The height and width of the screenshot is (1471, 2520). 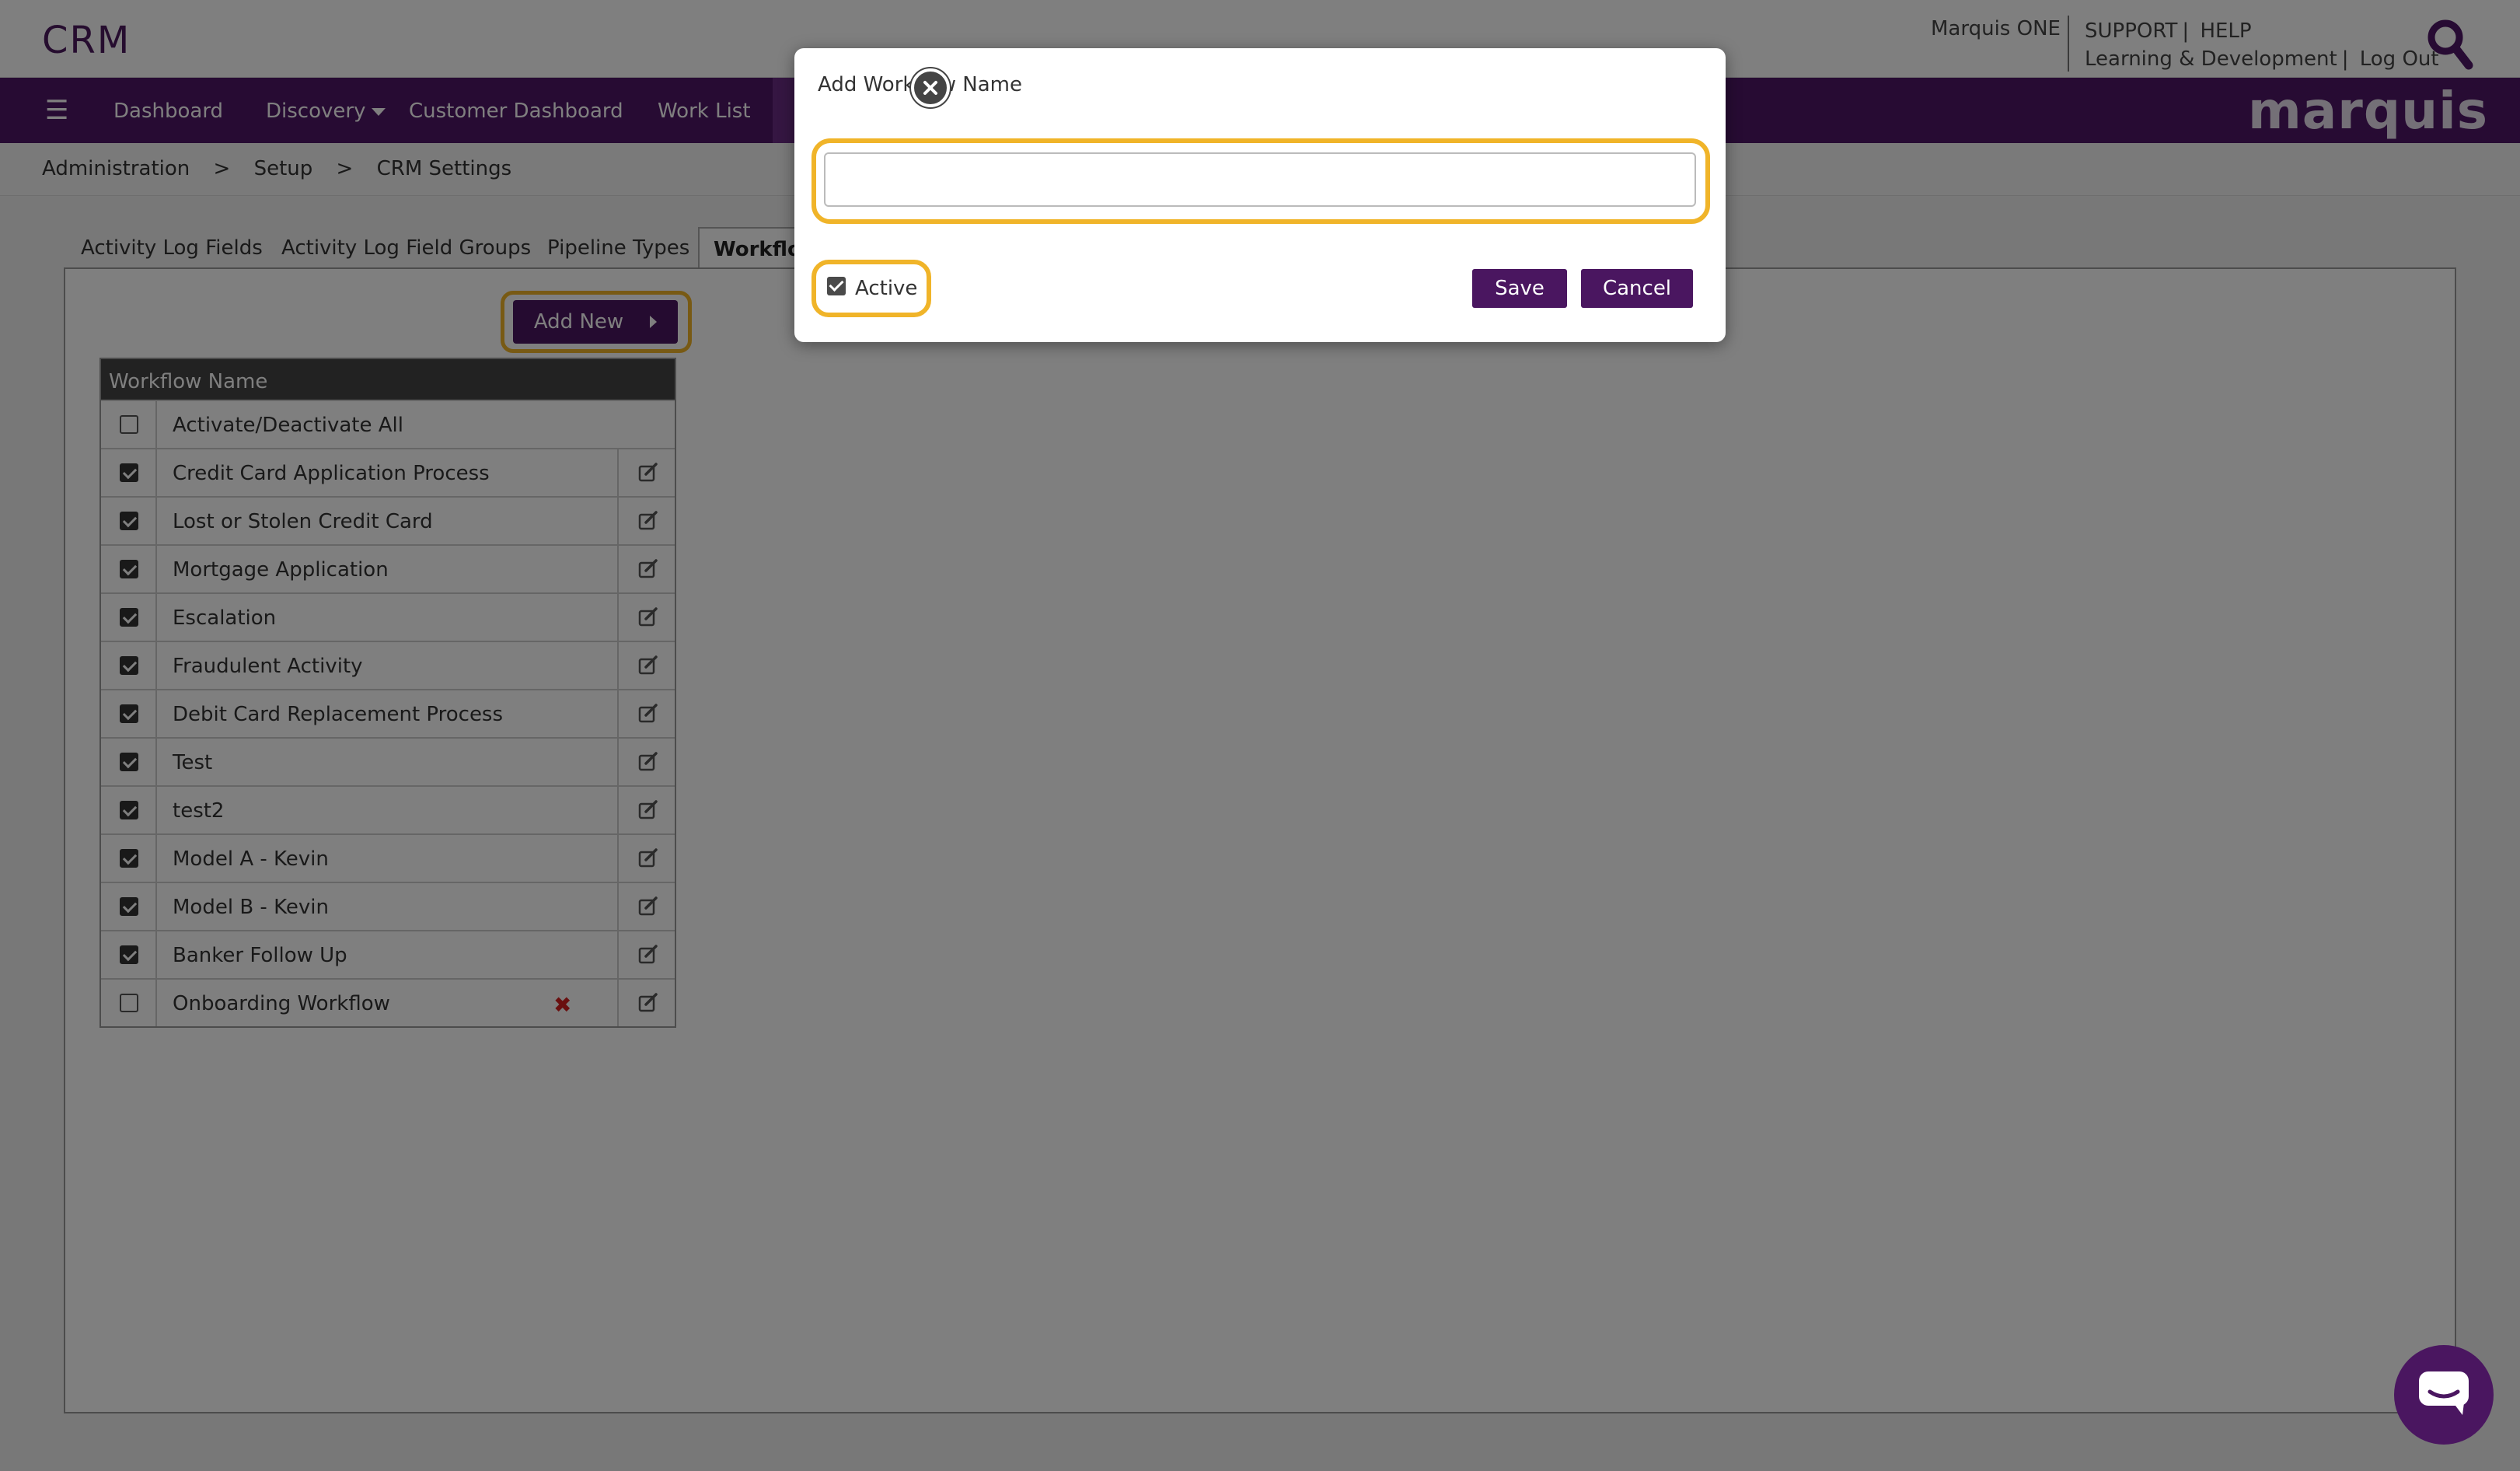 What do you see at coordinates (930, 87) in the screenshot?
I see `close-icon` at bounding box center [930, 87].